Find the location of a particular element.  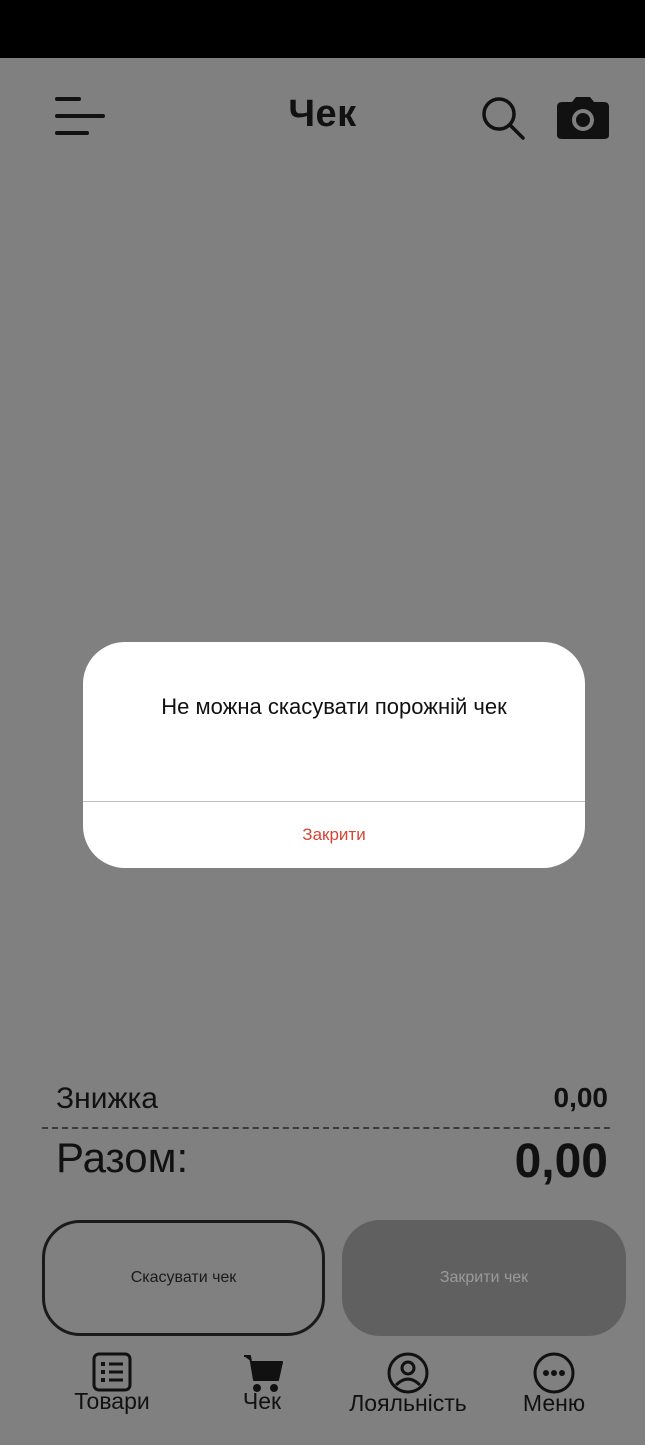

tab-loyalty: Лояльність is located at coordinates (408, 1383).